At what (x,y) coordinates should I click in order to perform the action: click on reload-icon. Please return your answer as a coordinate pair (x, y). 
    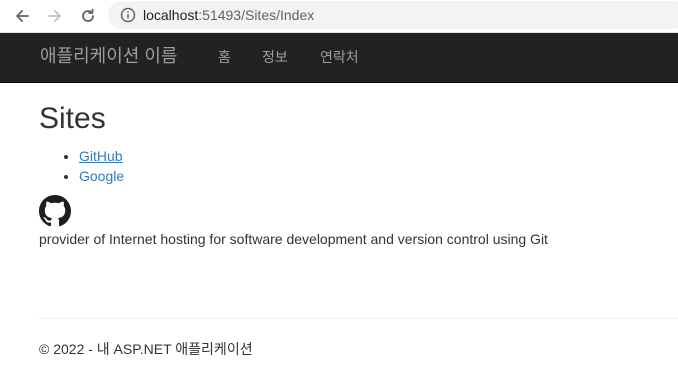
    Looking at the image, I should click on (88, 15).